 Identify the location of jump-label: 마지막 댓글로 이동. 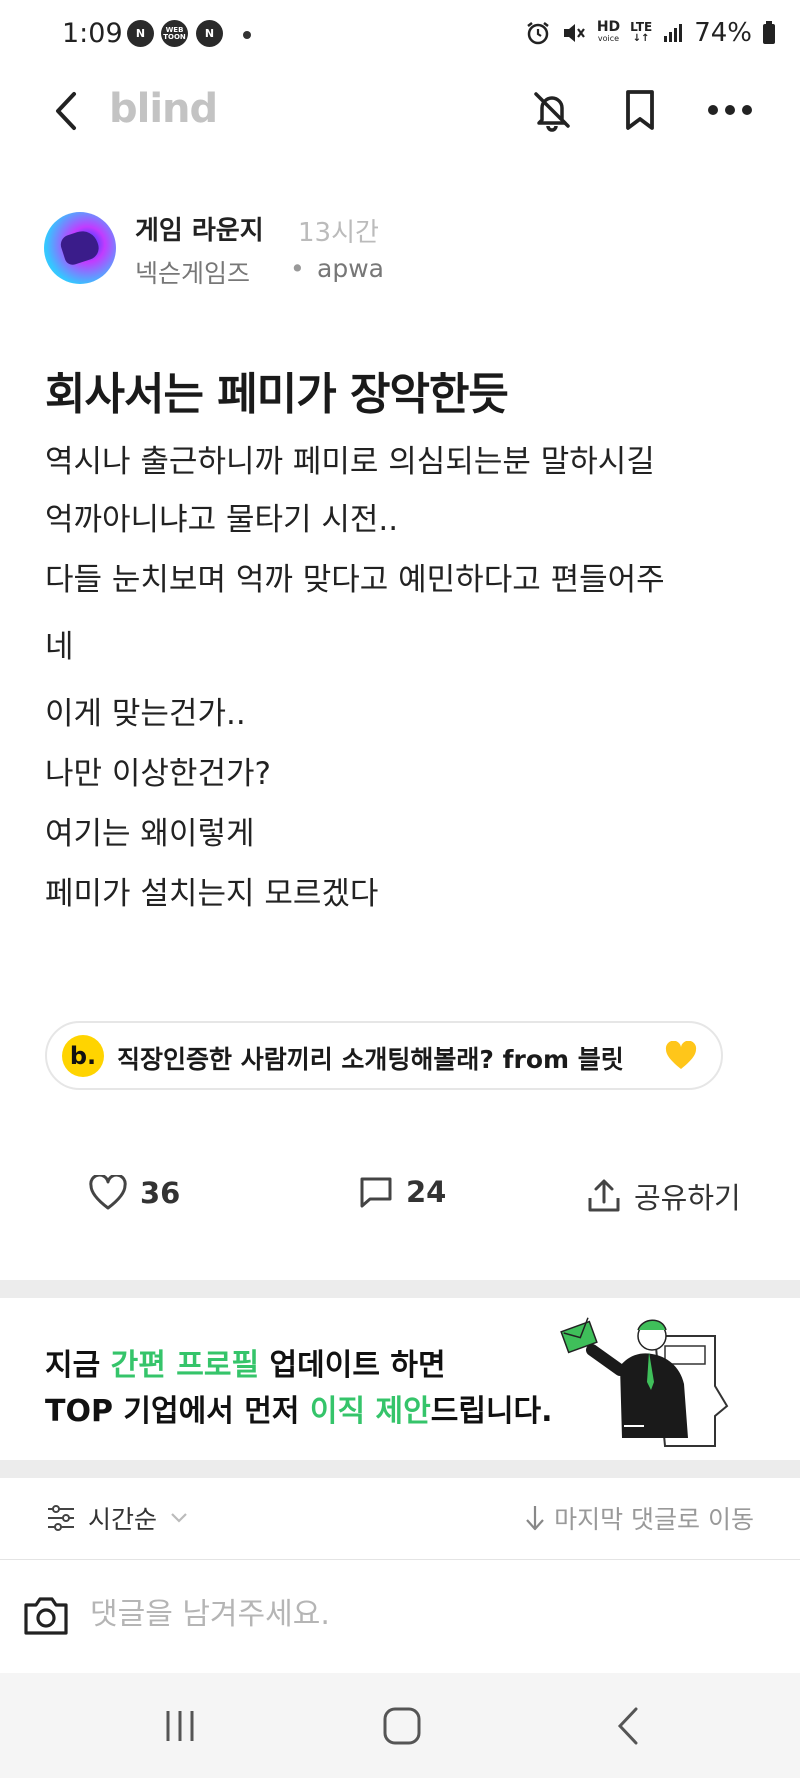
(654, 1519).